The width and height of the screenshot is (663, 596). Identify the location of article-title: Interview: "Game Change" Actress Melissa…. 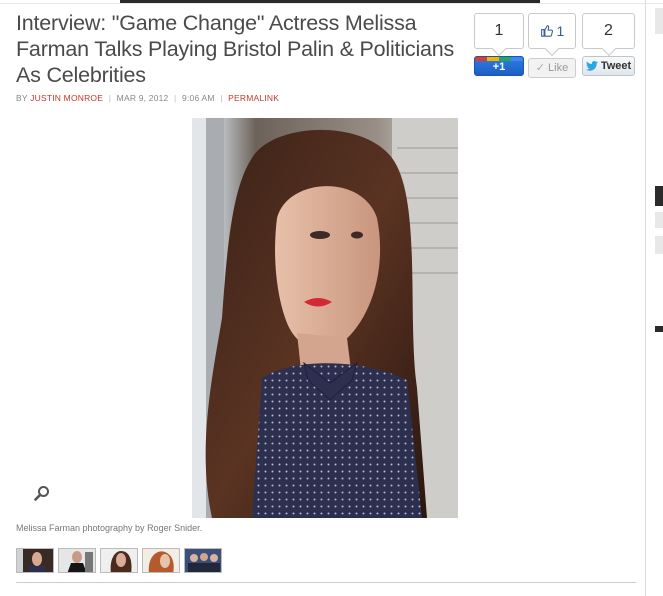
(235, 49).